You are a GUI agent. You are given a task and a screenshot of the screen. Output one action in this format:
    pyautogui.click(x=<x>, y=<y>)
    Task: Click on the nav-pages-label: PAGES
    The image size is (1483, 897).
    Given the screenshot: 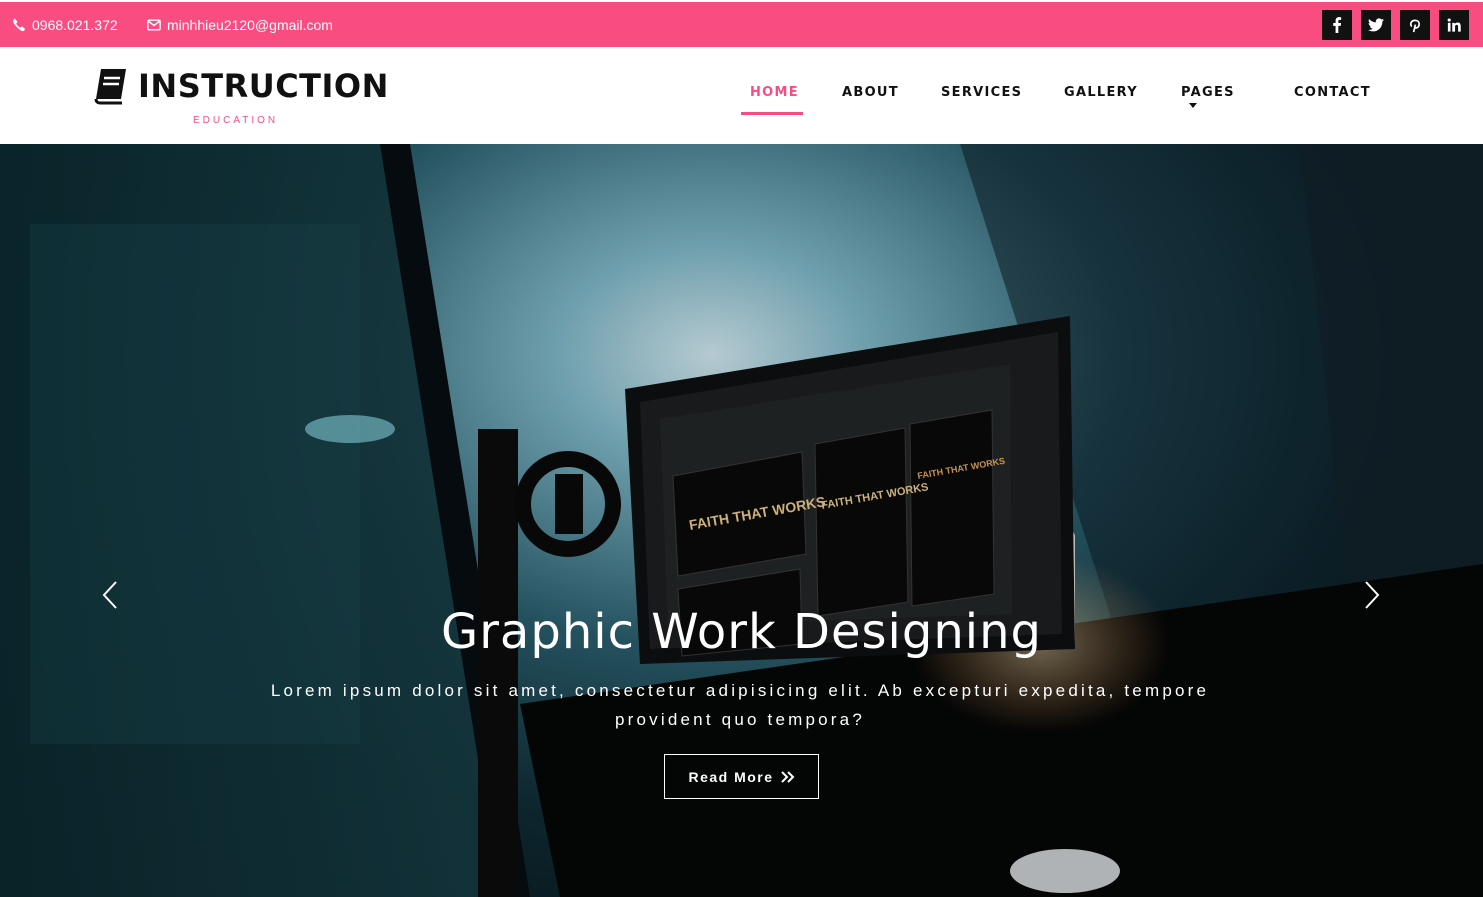 What is the action you would take?
    pyautogui.click(x=1208, y=92)
    